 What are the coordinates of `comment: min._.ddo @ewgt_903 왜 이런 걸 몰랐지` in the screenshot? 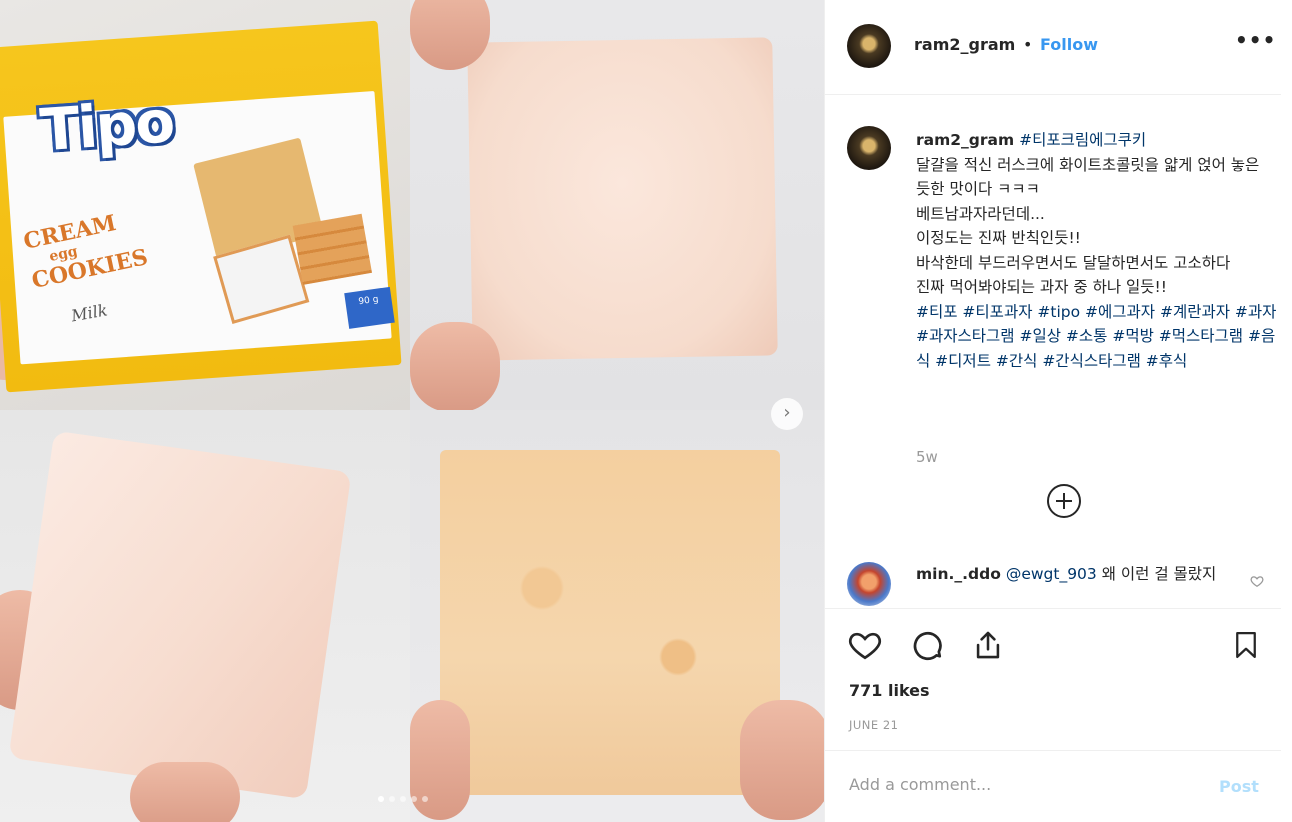 It's located at (1081, 574).